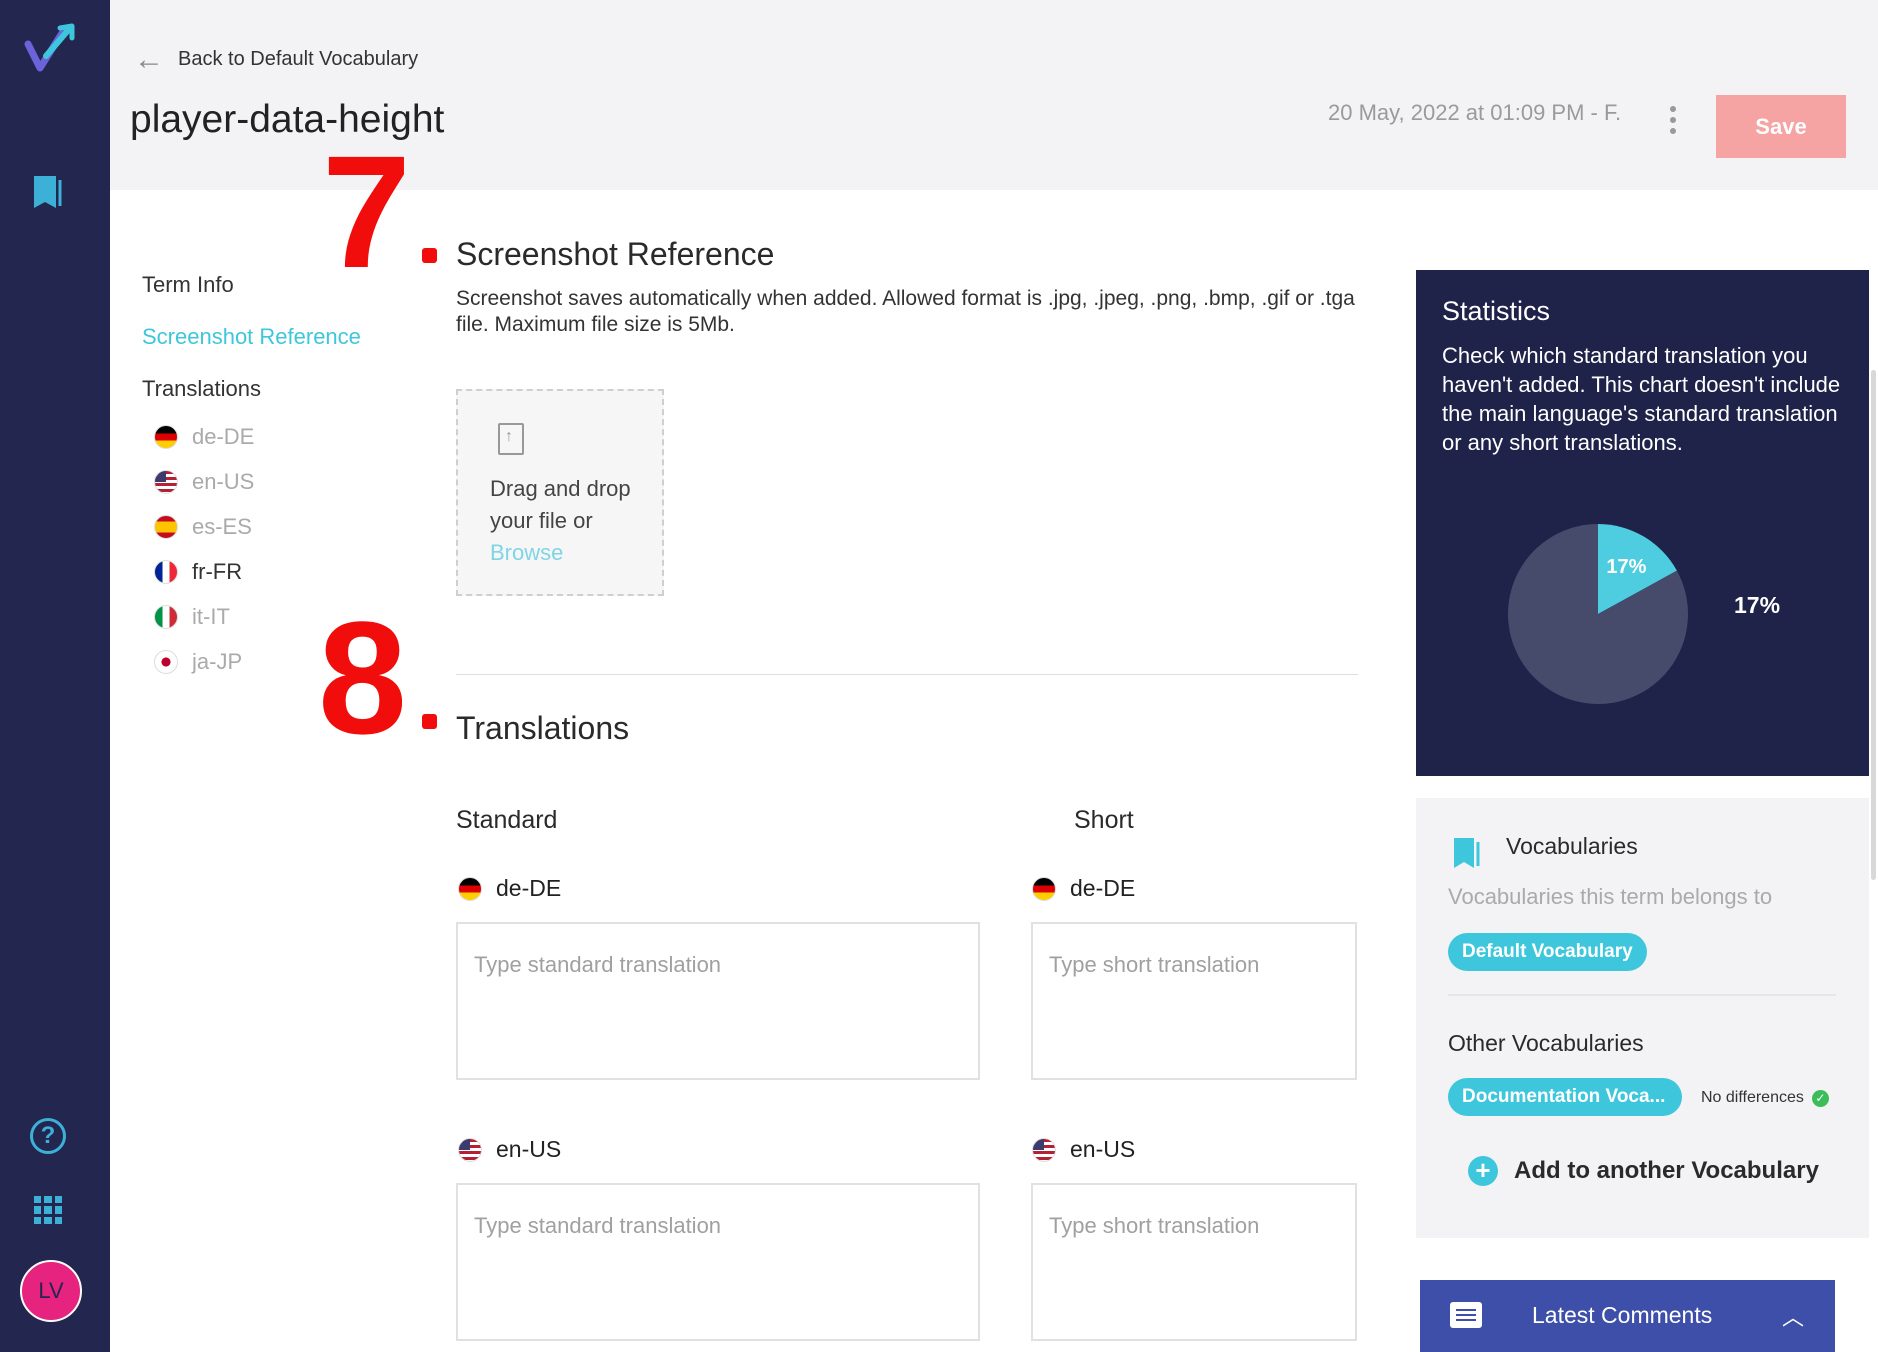 The height and width of the screenshot is (1352, 1878). Describe the element at coordinates (560, 504) in the screenshot. I see `dropzone-instructions: Drag and drop your file or` at that location.